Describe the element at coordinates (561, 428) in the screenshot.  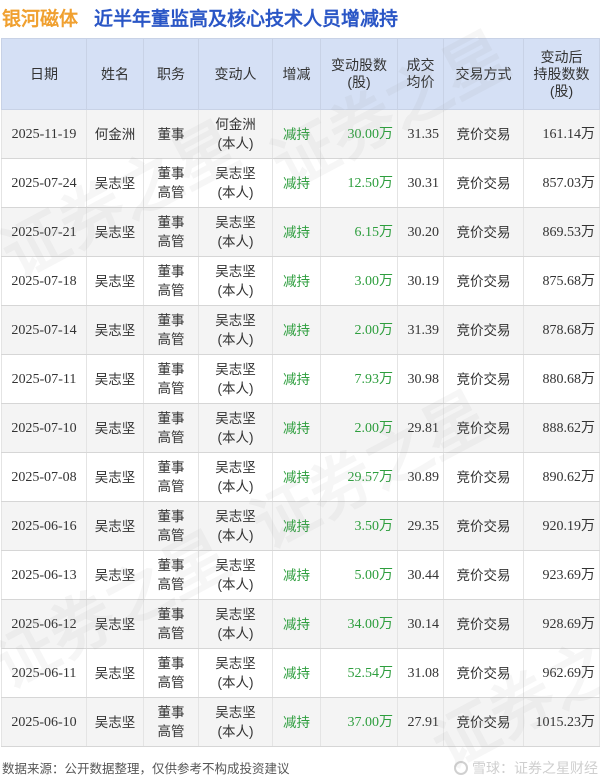
I see `cell-holding-after: 888.62万` at that location.